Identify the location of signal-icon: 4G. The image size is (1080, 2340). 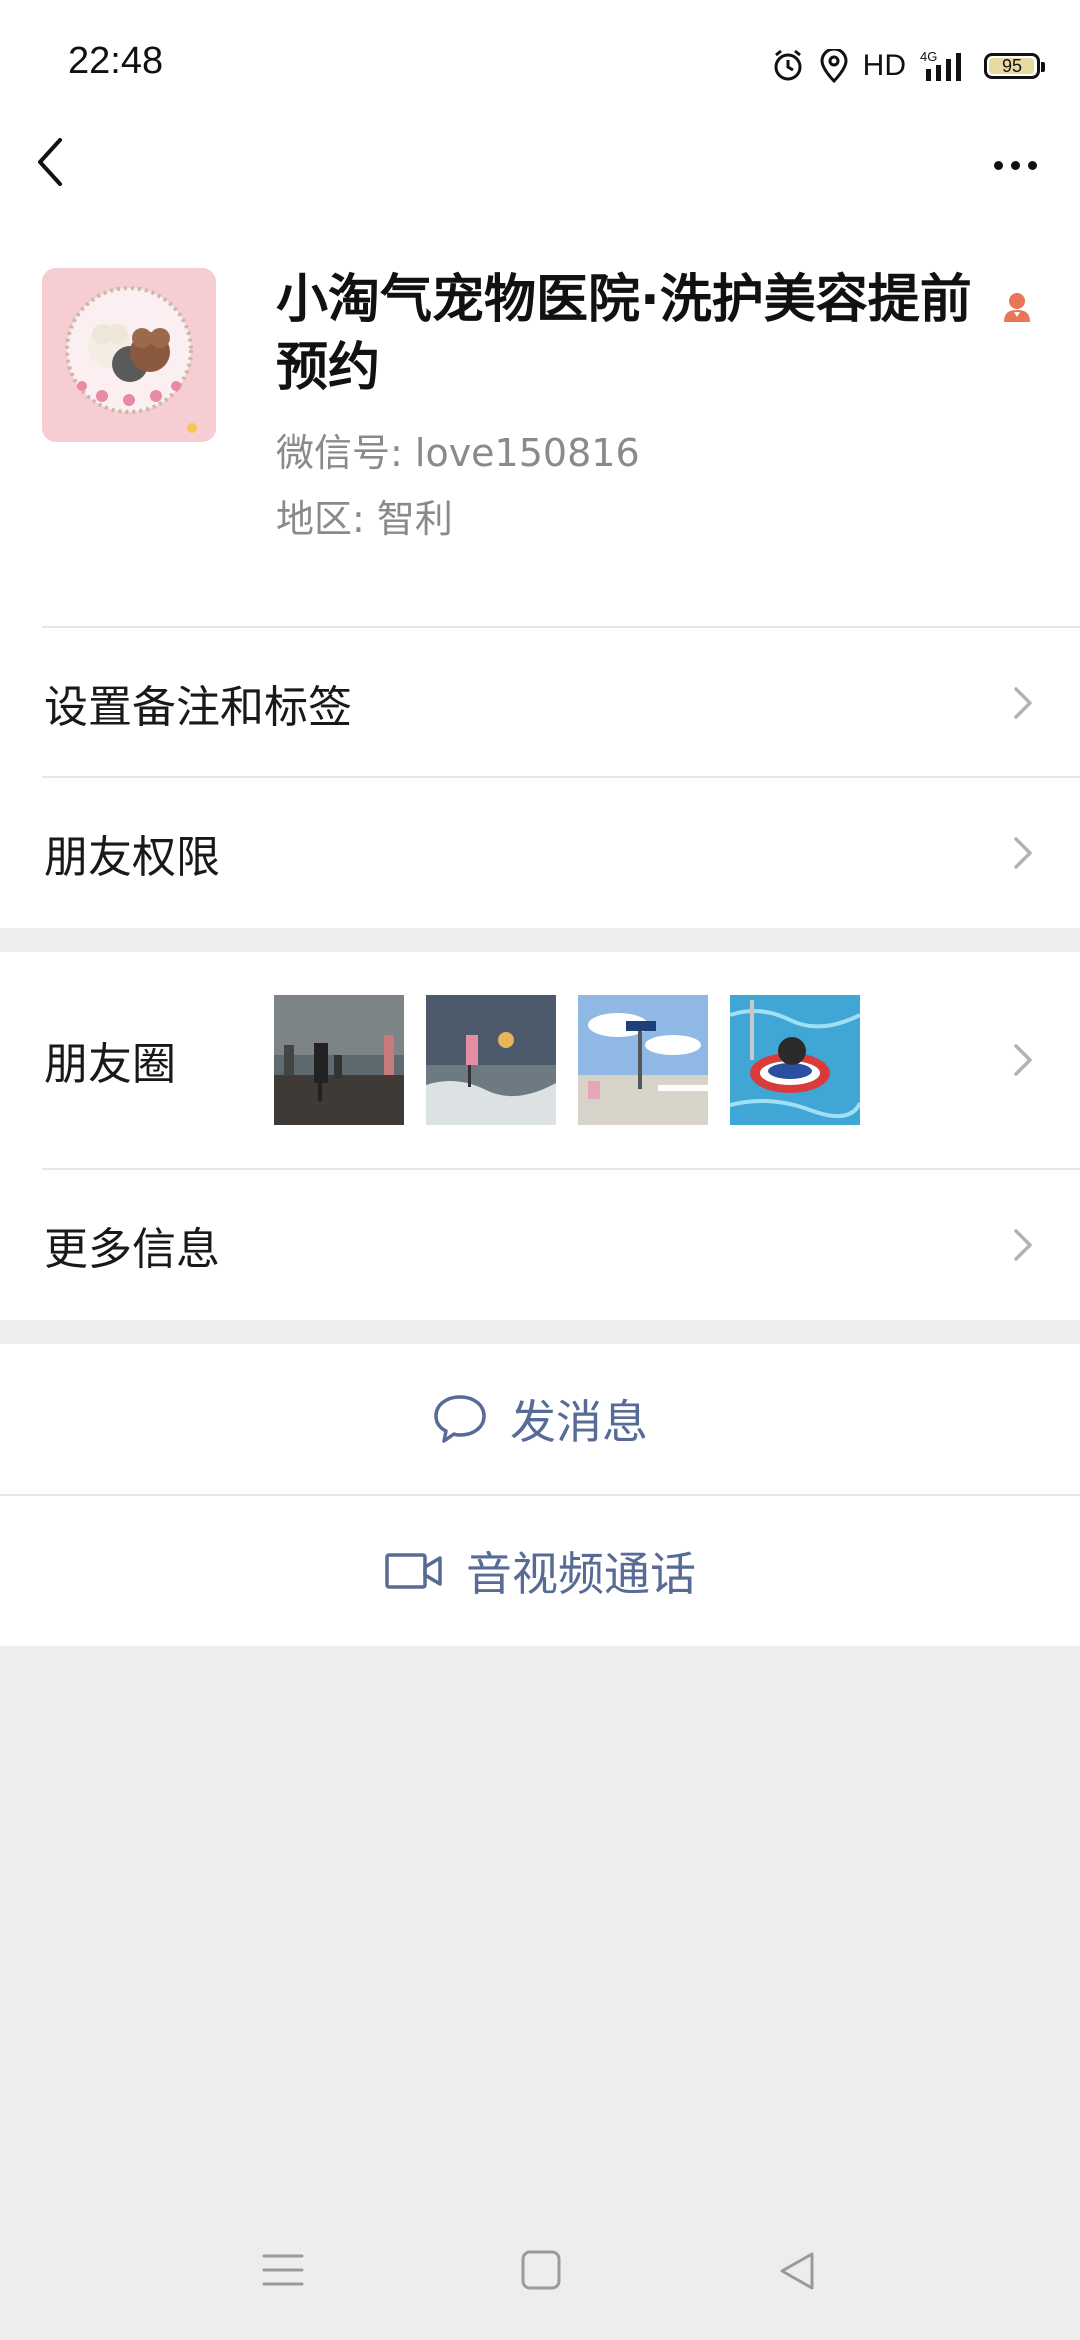
(940, 65).